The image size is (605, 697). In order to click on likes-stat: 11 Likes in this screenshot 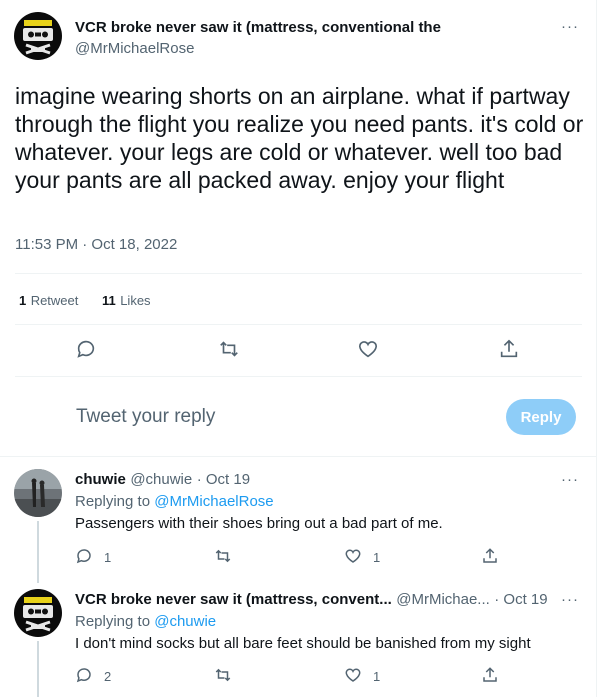, I will do `click(126, 301)`.